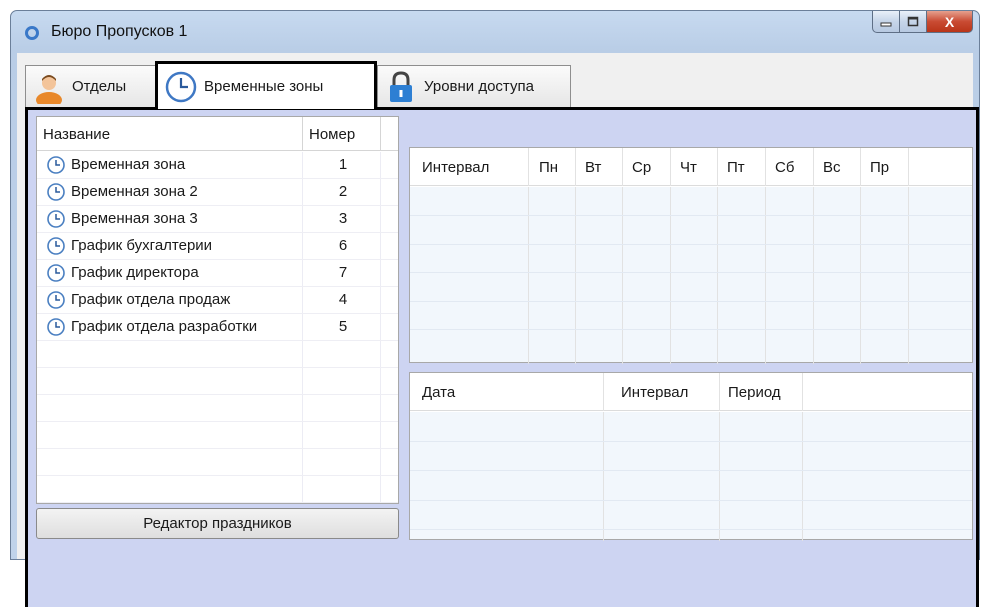 This screenshot has width=990, height=607. Describe the element at coordinates (49, 89) in the screenshot. I see `user-icon` at that location.